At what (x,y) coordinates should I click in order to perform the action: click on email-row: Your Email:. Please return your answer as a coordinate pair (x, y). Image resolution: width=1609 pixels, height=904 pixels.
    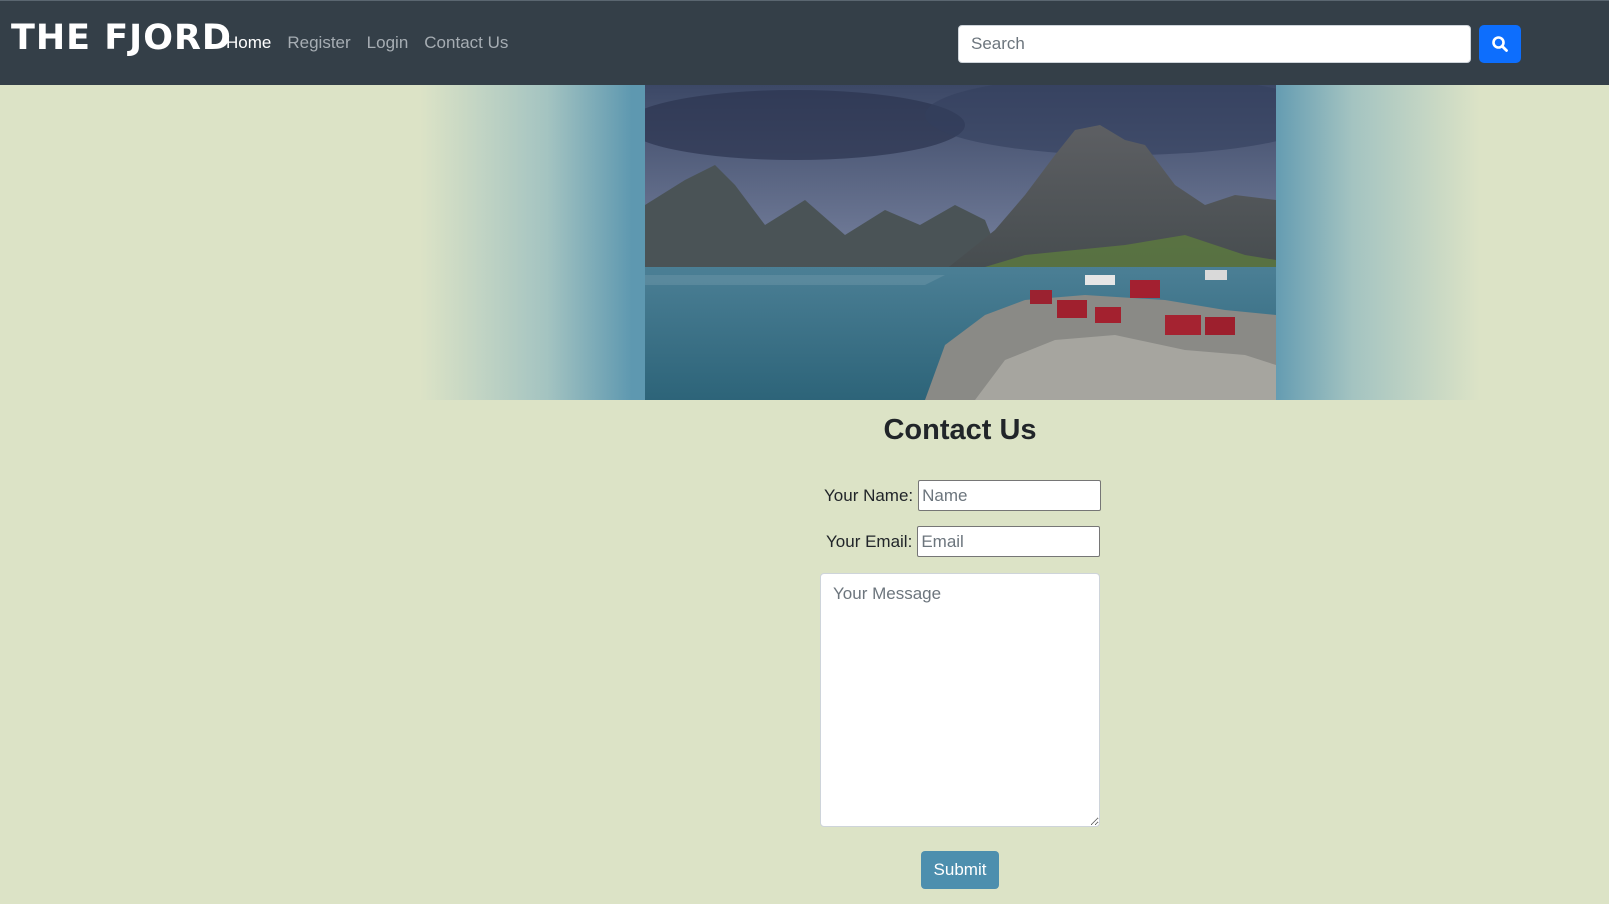
    Looking at the image, I should click on (963, 541).